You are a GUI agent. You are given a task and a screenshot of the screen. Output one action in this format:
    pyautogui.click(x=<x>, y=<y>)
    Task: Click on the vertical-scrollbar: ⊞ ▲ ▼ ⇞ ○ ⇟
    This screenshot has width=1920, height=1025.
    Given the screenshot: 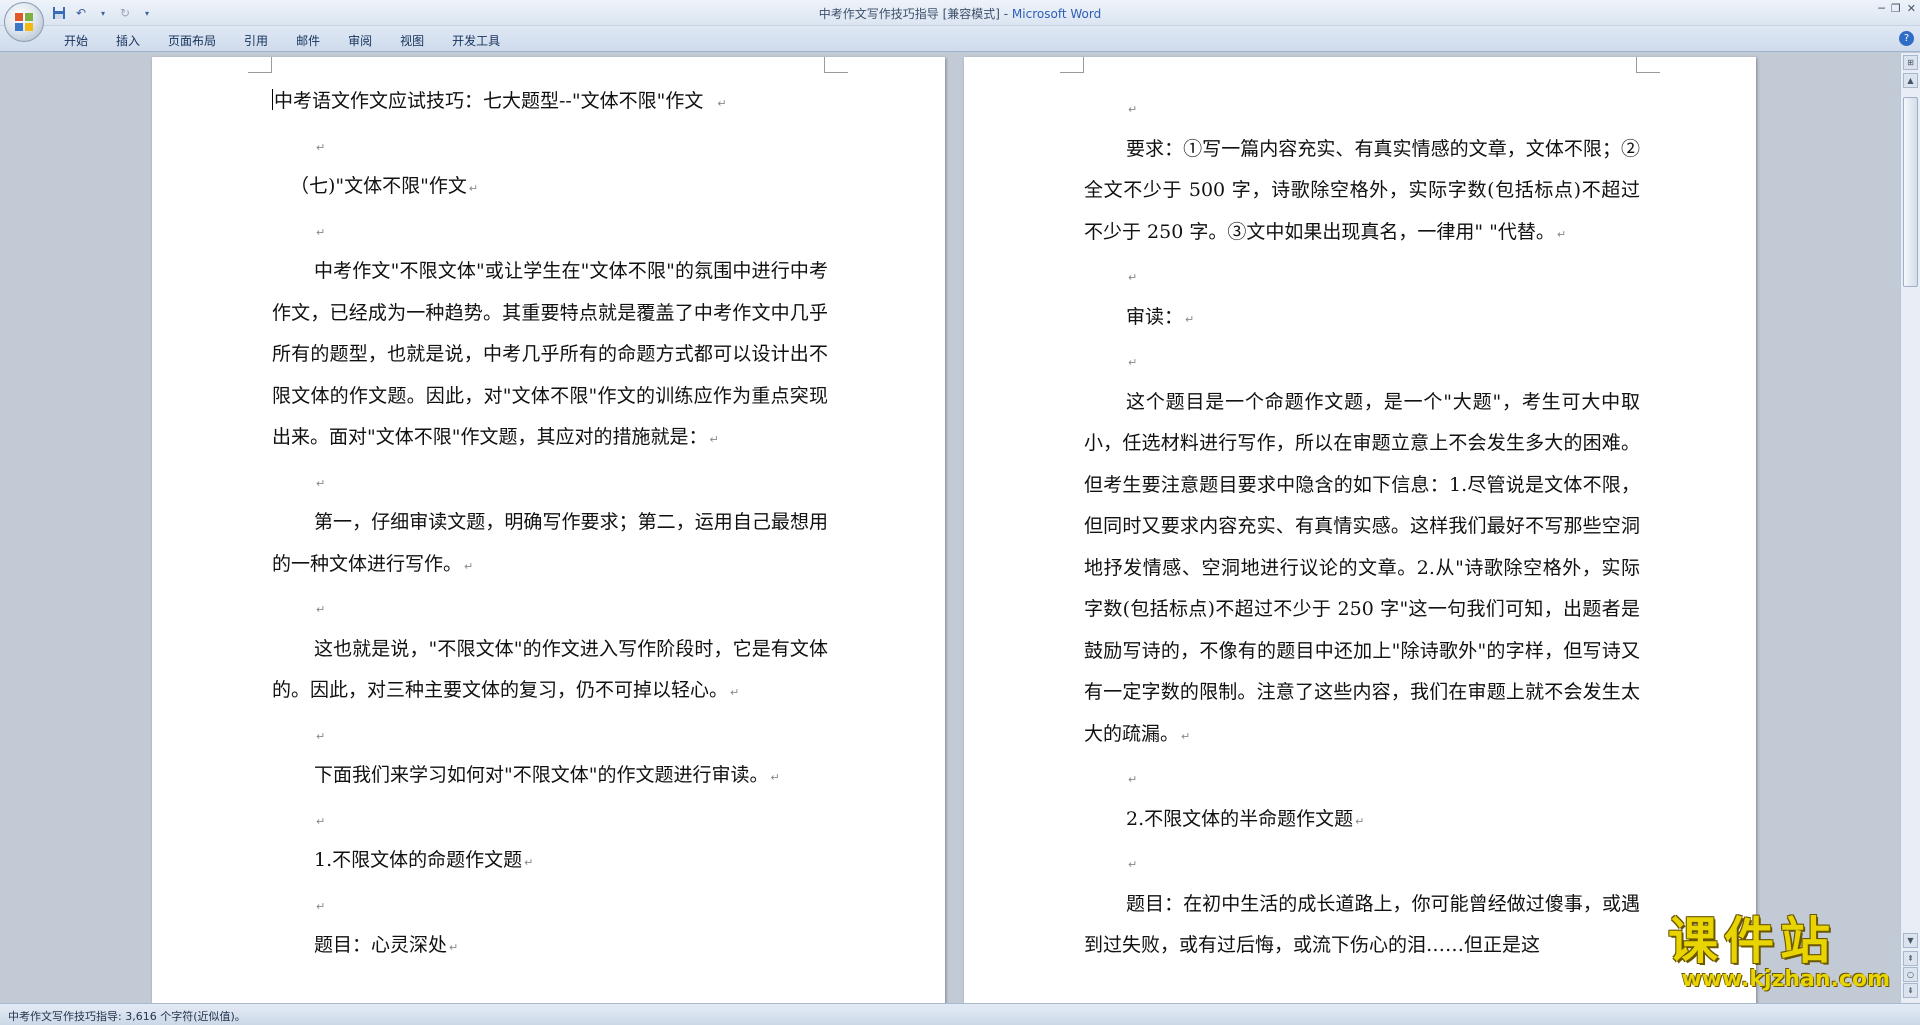 What is the action you would take?
    pyautogui.click(x=1910, y=528)
    